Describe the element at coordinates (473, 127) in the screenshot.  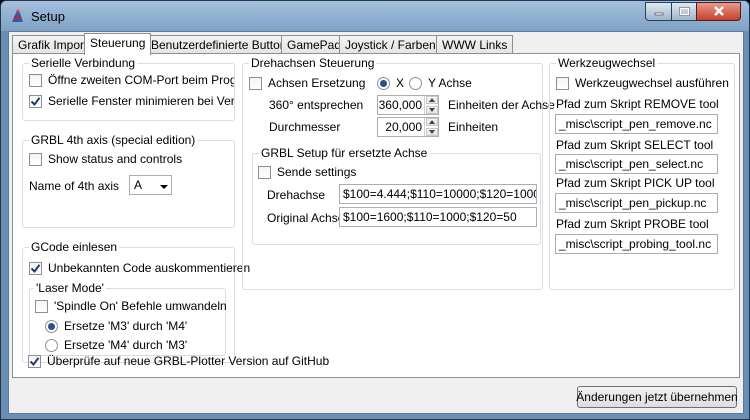
I see `diameter-unit-label: Einheiten` at that location.